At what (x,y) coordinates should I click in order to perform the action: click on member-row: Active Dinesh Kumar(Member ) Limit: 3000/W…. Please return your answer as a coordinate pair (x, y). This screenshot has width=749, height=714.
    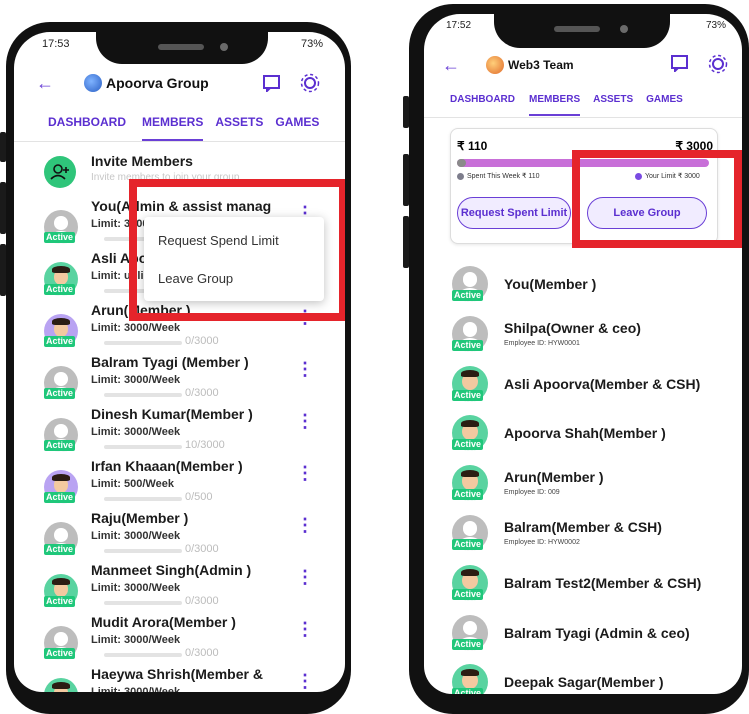
    Looking at the image, I should click on (179, 433).